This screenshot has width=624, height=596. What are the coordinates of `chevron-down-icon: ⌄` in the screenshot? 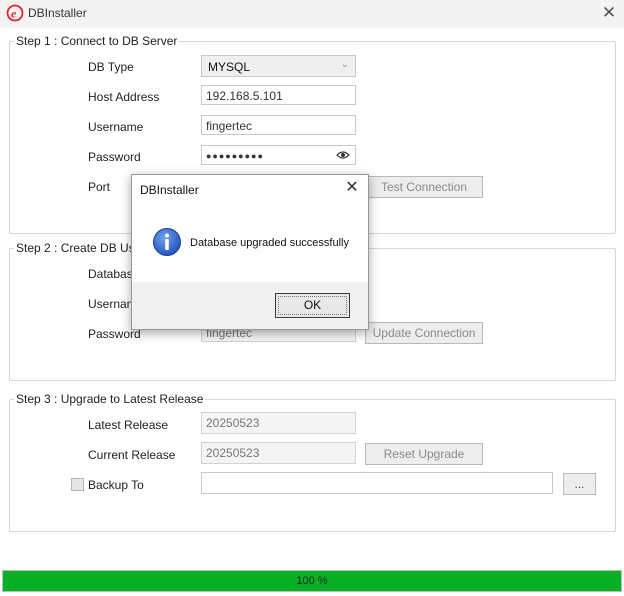 It's located at (344, 64).